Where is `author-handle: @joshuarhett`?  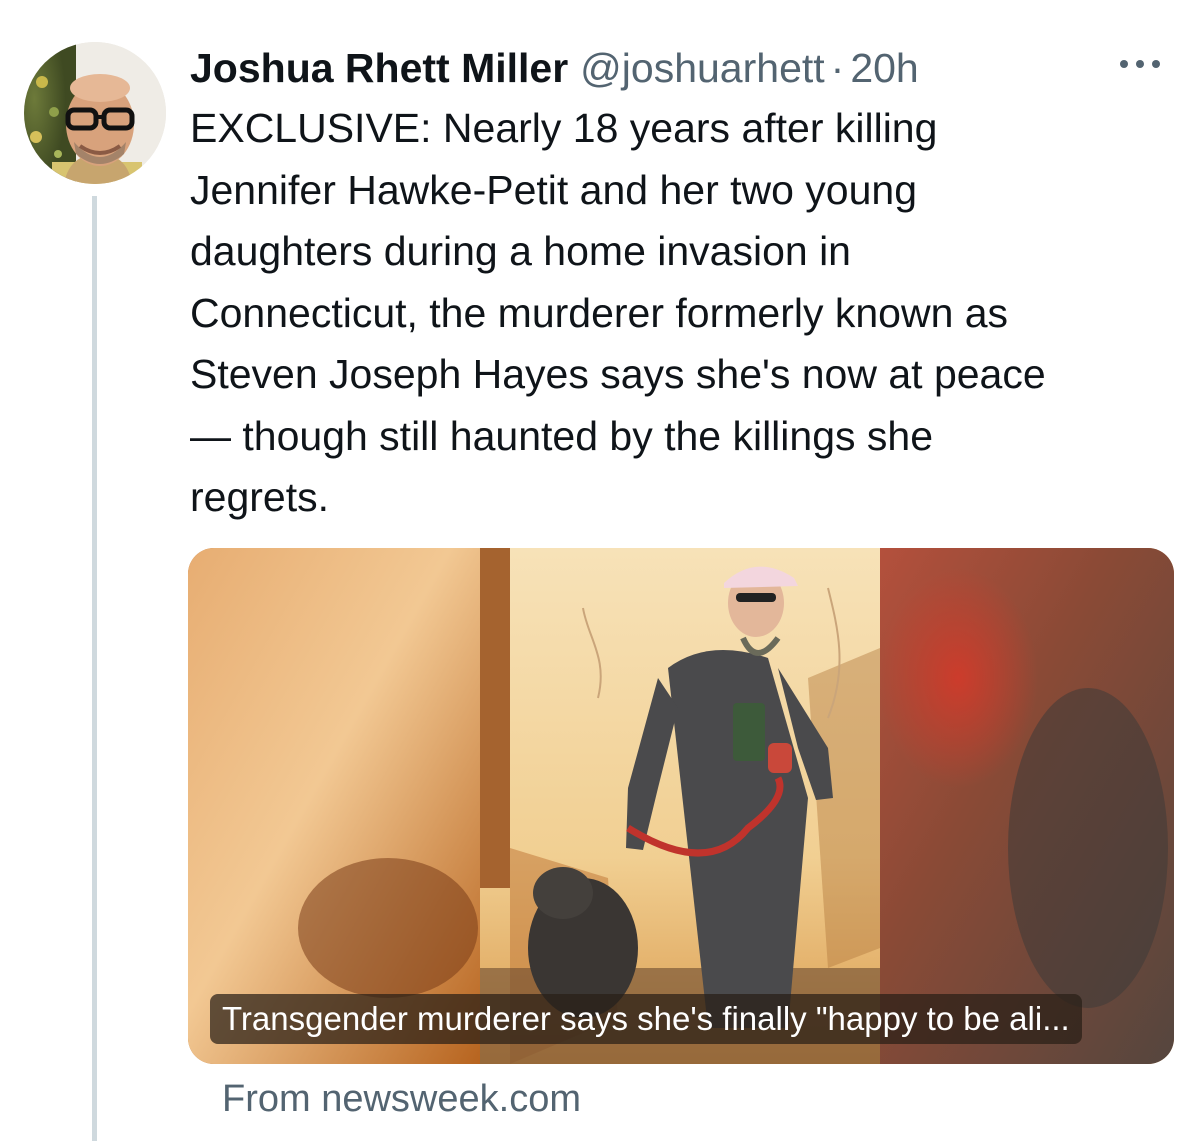
author-handle: @joshuarhett is located at coordinates (702, 68).